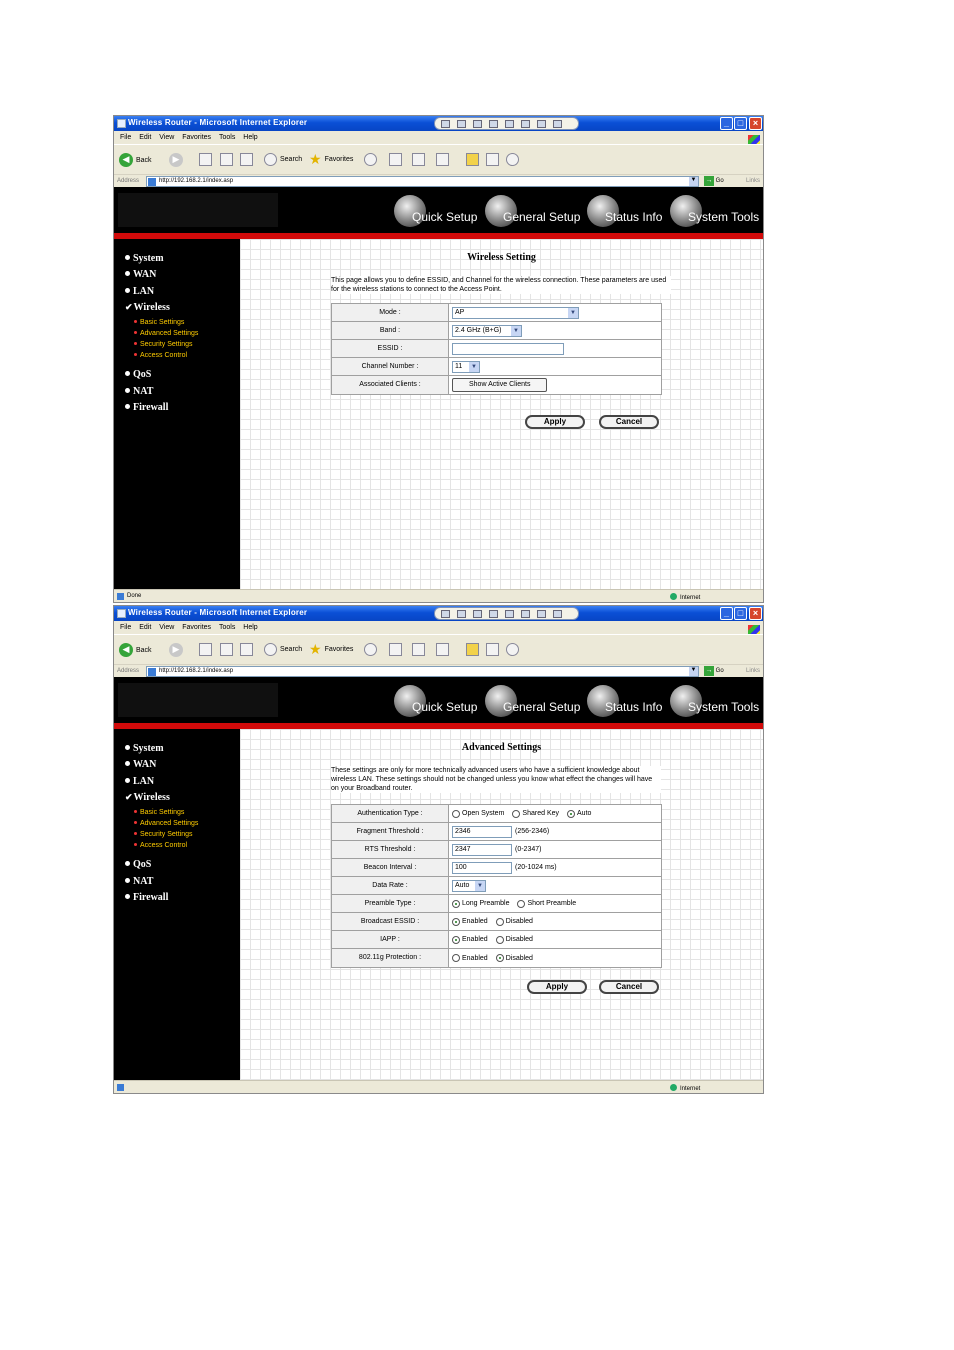  Describe the element at coordinates (555, 422) in the screenshot. I see `apply-button: Apply` at that location.